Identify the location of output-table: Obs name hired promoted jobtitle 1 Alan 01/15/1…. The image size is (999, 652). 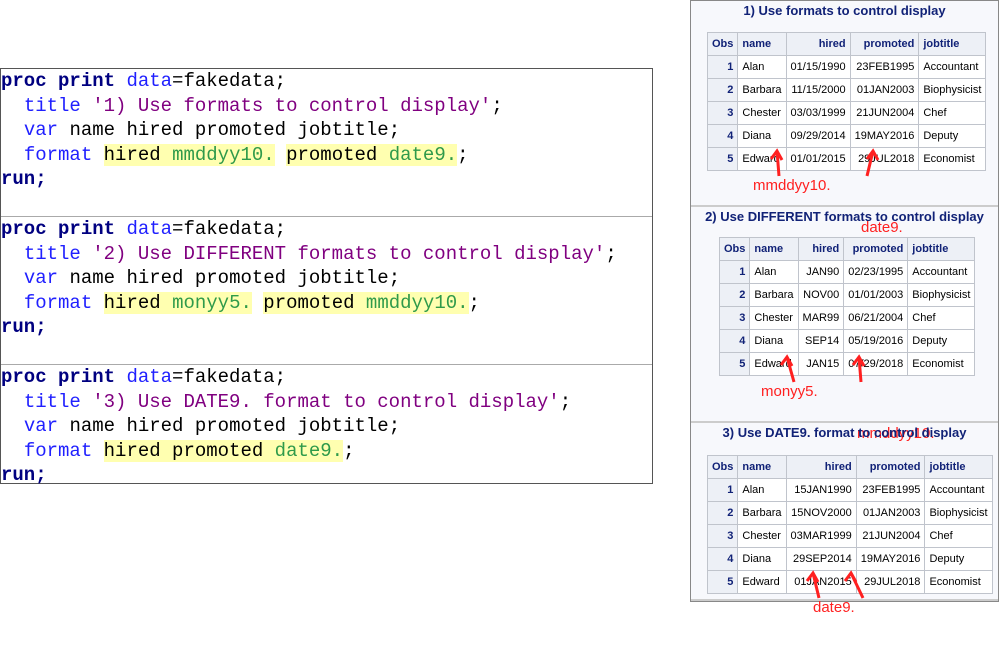
(846, 101).